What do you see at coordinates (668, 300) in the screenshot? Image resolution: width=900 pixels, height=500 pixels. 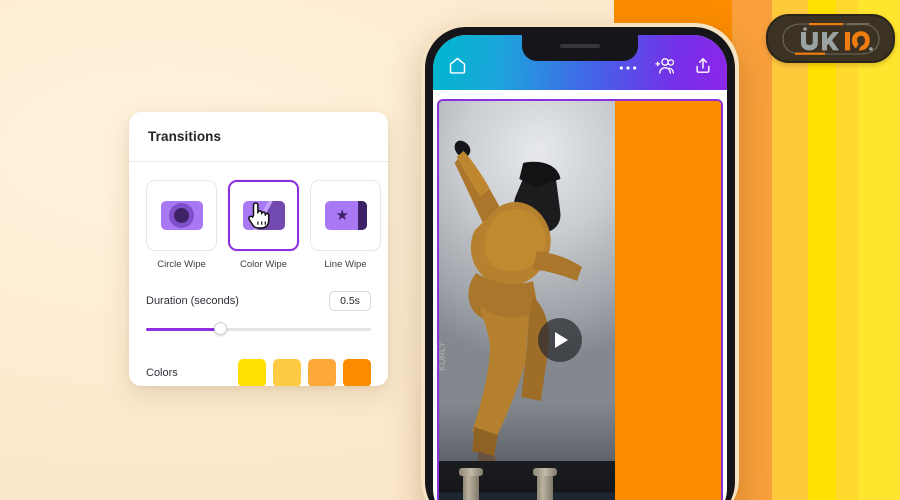 I see `color-wipe-overlay` at bounding box center [668, 300].